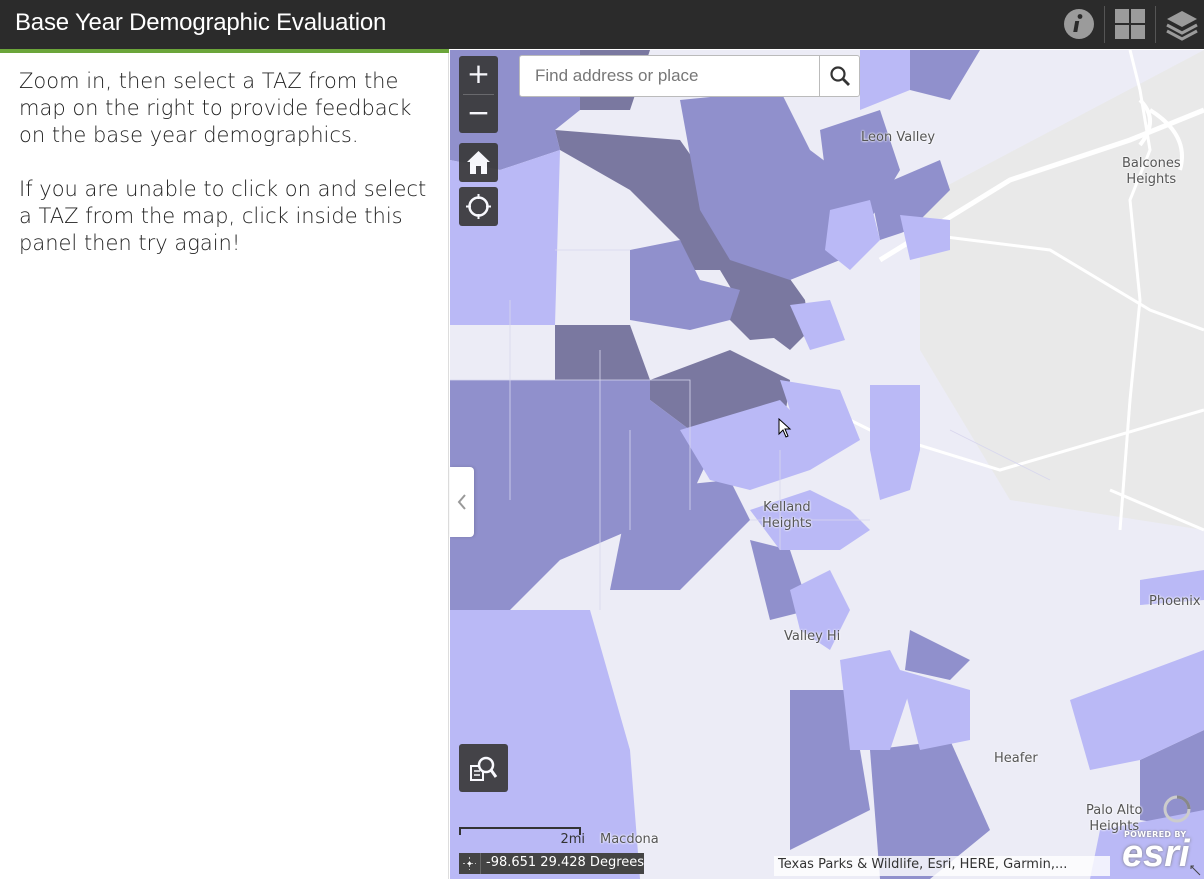 The height and width of the screenshot is (879, 1204). I want to click on zoom-out-button: −, so click(478, 114).